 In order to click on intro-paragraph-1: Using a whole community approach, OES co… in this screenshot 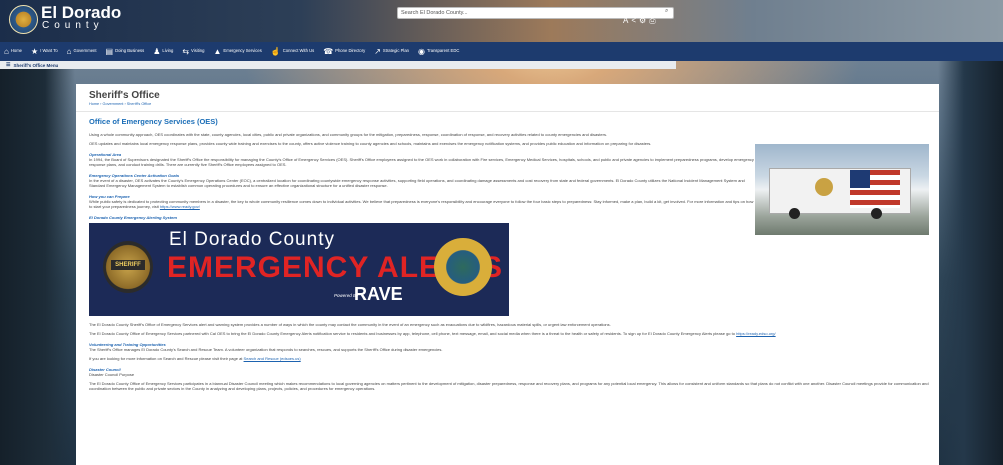, I will do `click(348, 134)`.